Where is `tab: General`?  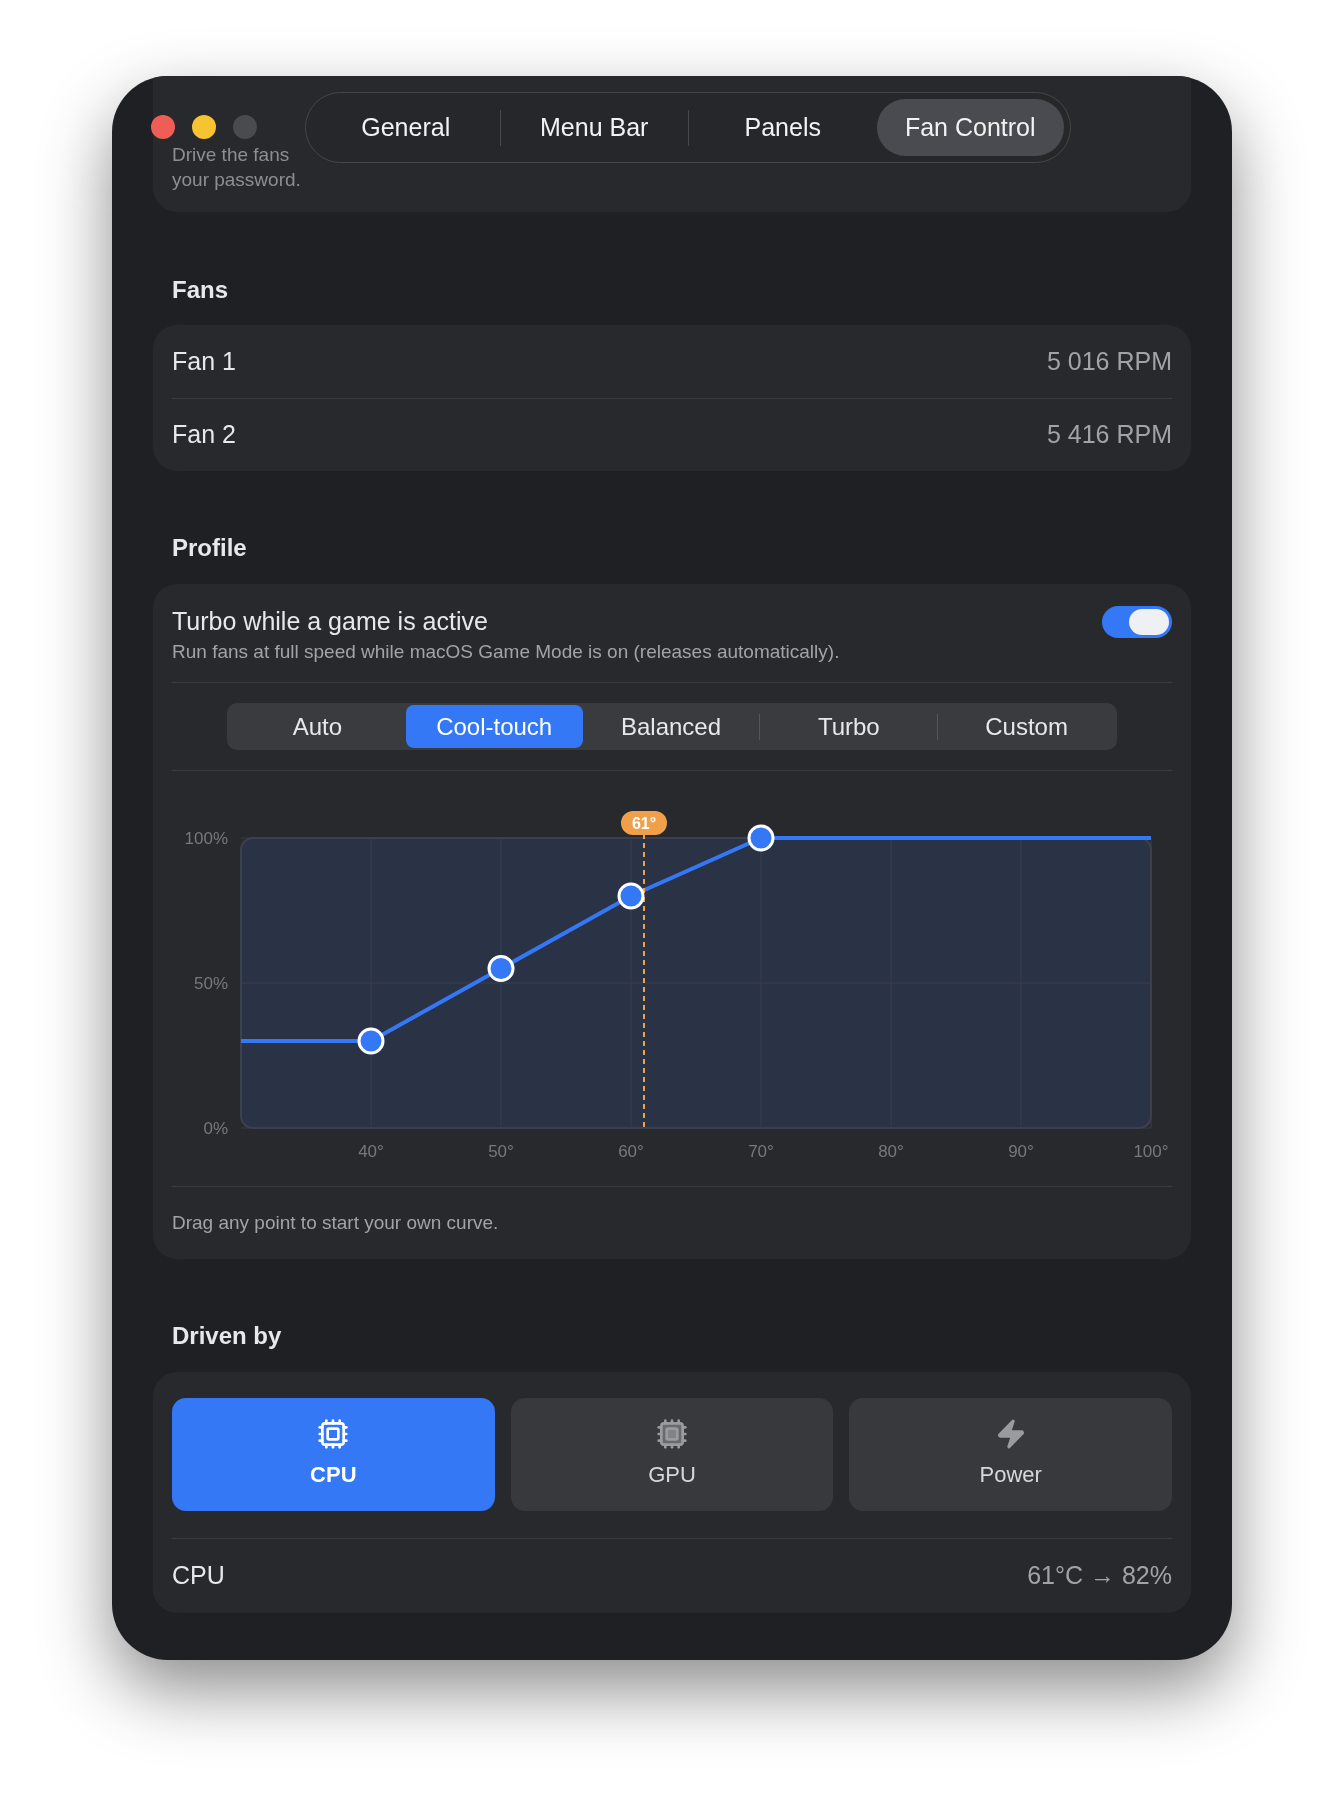 tab: General is located at coordinates (406, 127).